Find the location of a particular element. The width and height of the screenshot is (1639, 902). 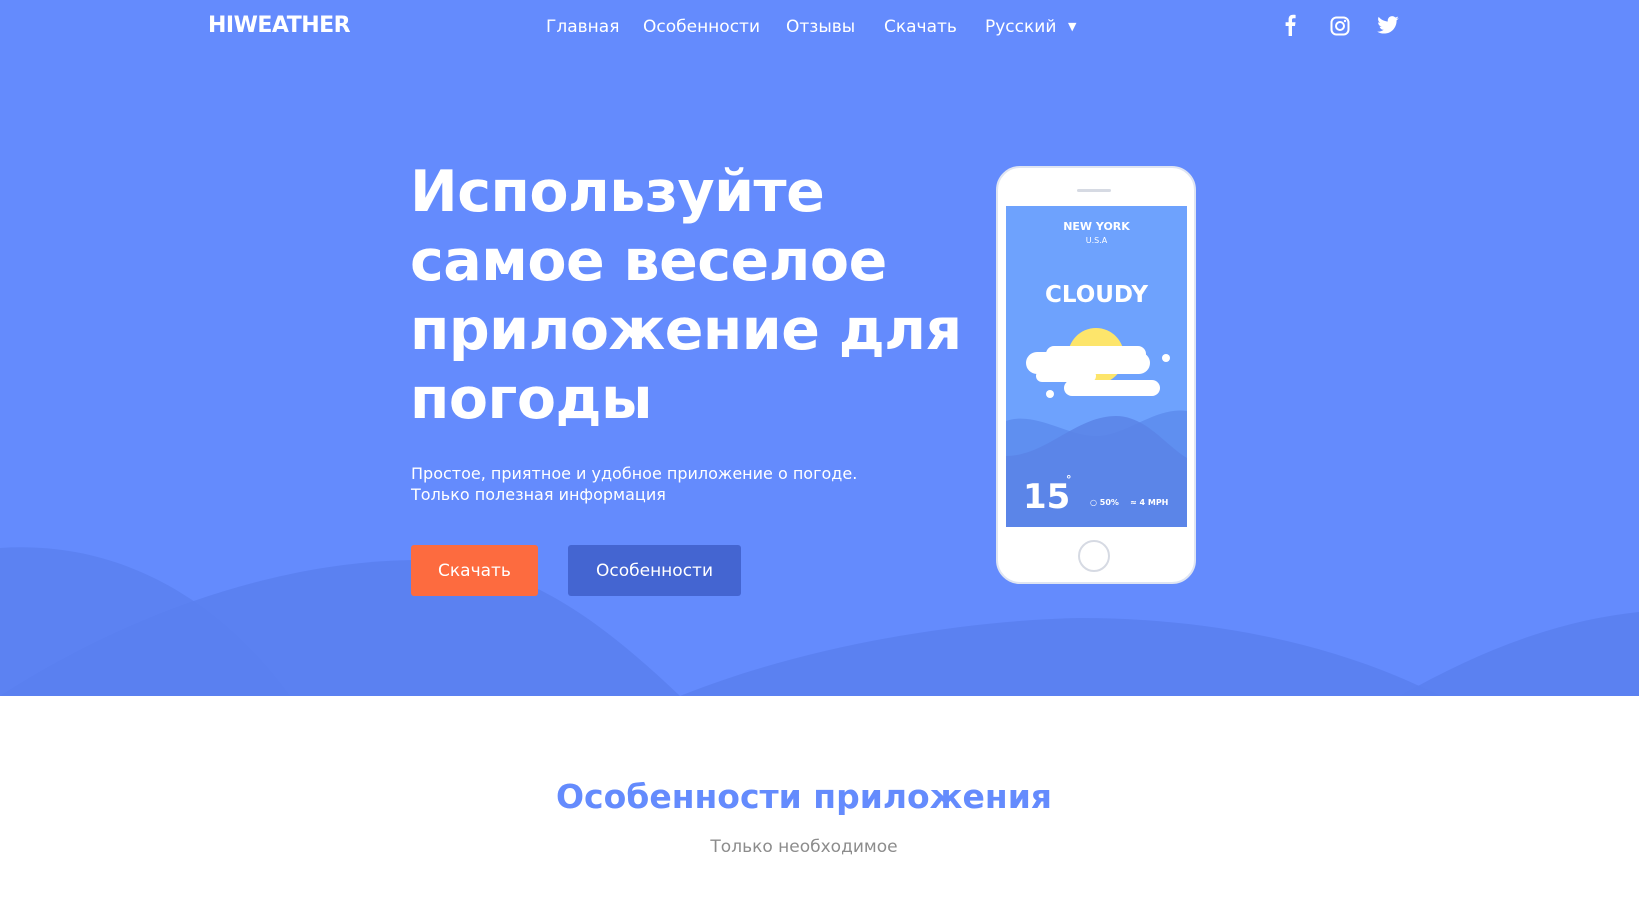

nav-item-reviews: Отзывы is located at coordinates (820, 27).